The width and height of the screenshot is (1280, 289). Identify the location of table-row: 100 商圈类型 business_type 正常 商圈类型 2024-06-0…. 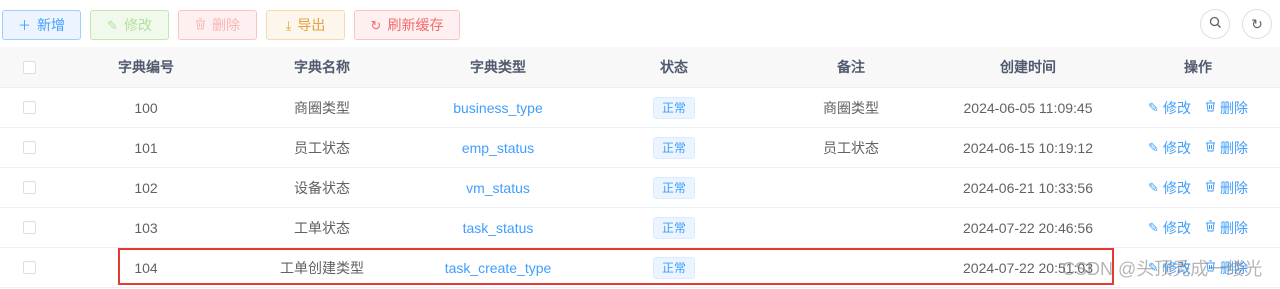
(640, 108).